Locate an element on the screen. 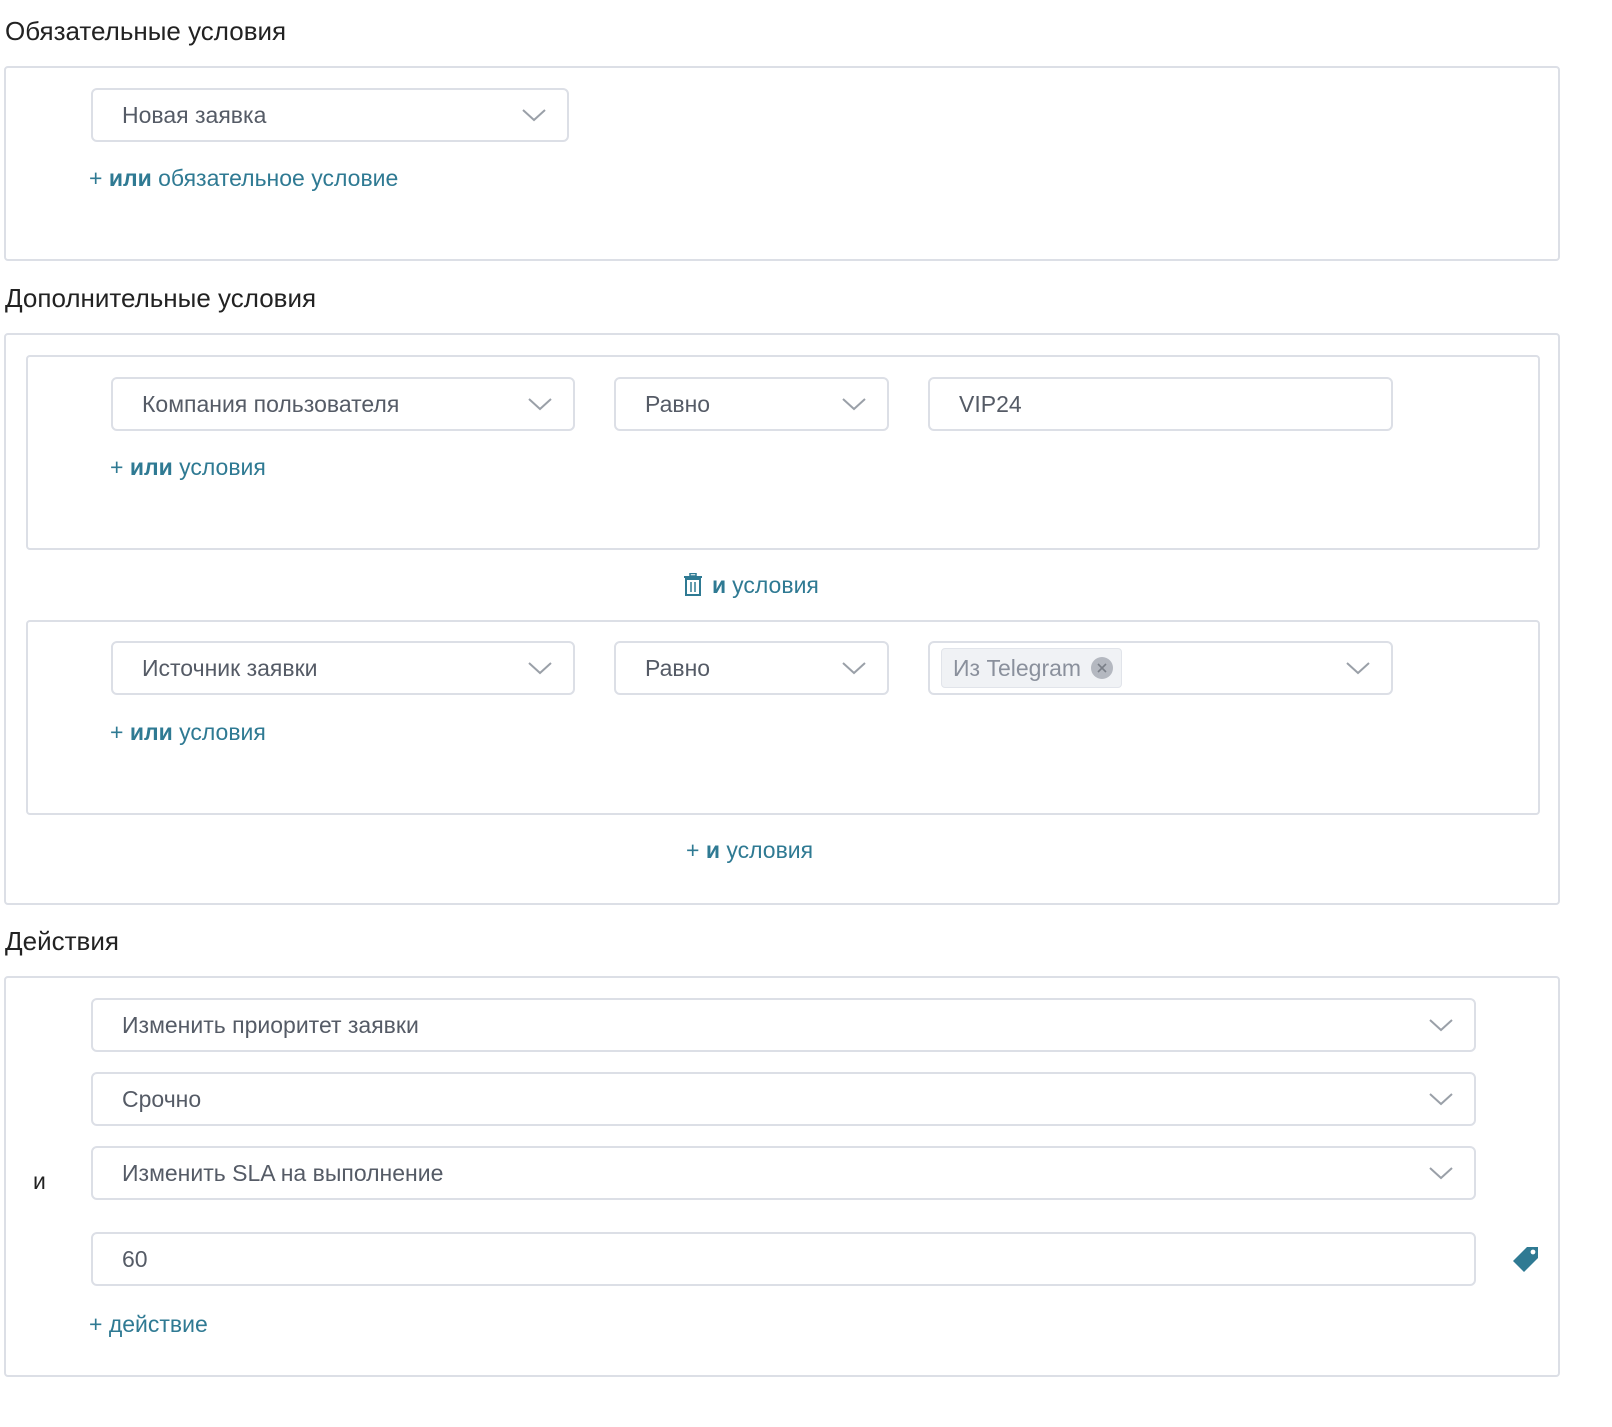  add-action-link: + действие is located at coordinates (148, 1324).